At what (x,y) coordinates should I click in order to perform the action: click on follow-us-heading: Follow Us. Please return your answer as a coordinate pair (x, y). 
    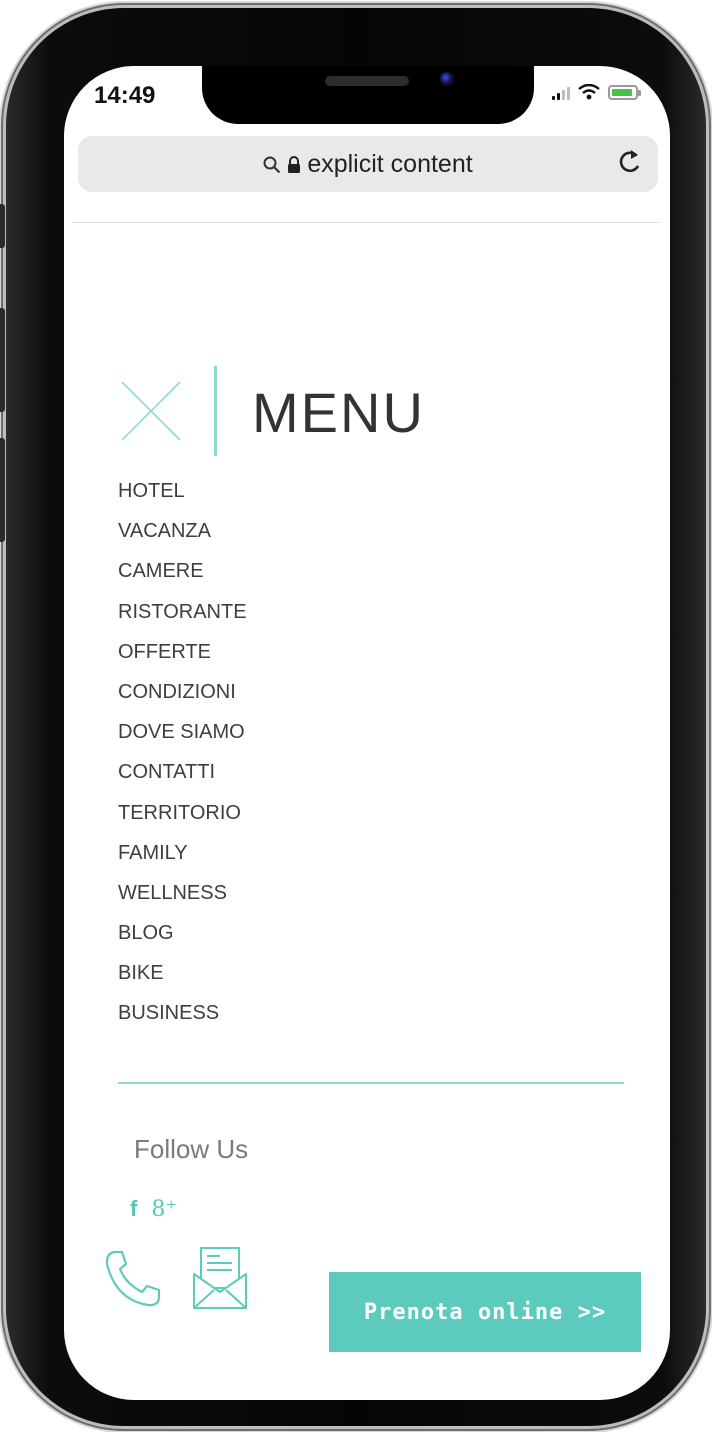
    Looking at the image, I should click on (191, 1149).